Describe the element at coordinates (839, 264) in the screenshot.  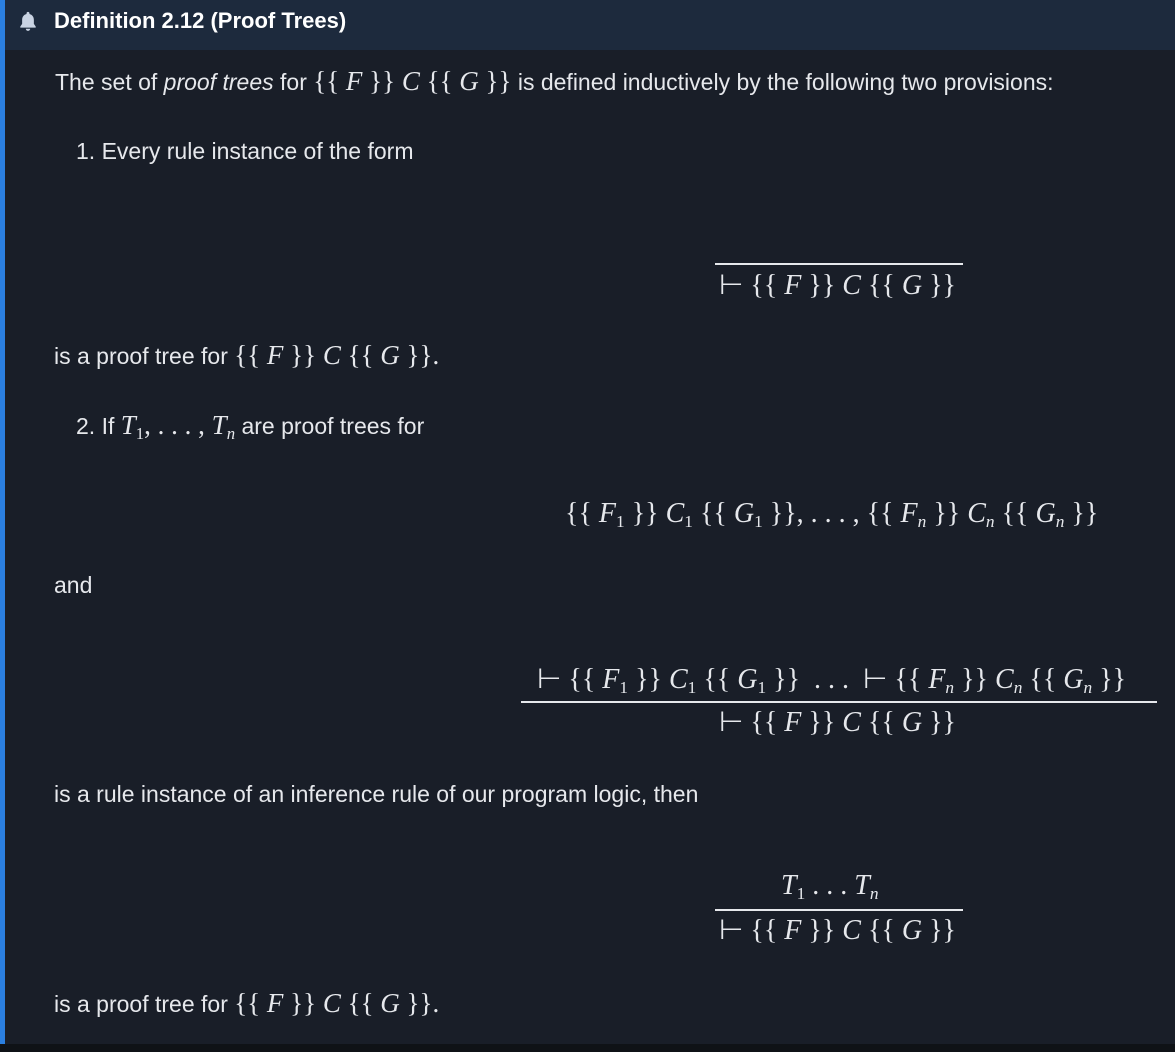
I see `axiom-rule-line` at that location.